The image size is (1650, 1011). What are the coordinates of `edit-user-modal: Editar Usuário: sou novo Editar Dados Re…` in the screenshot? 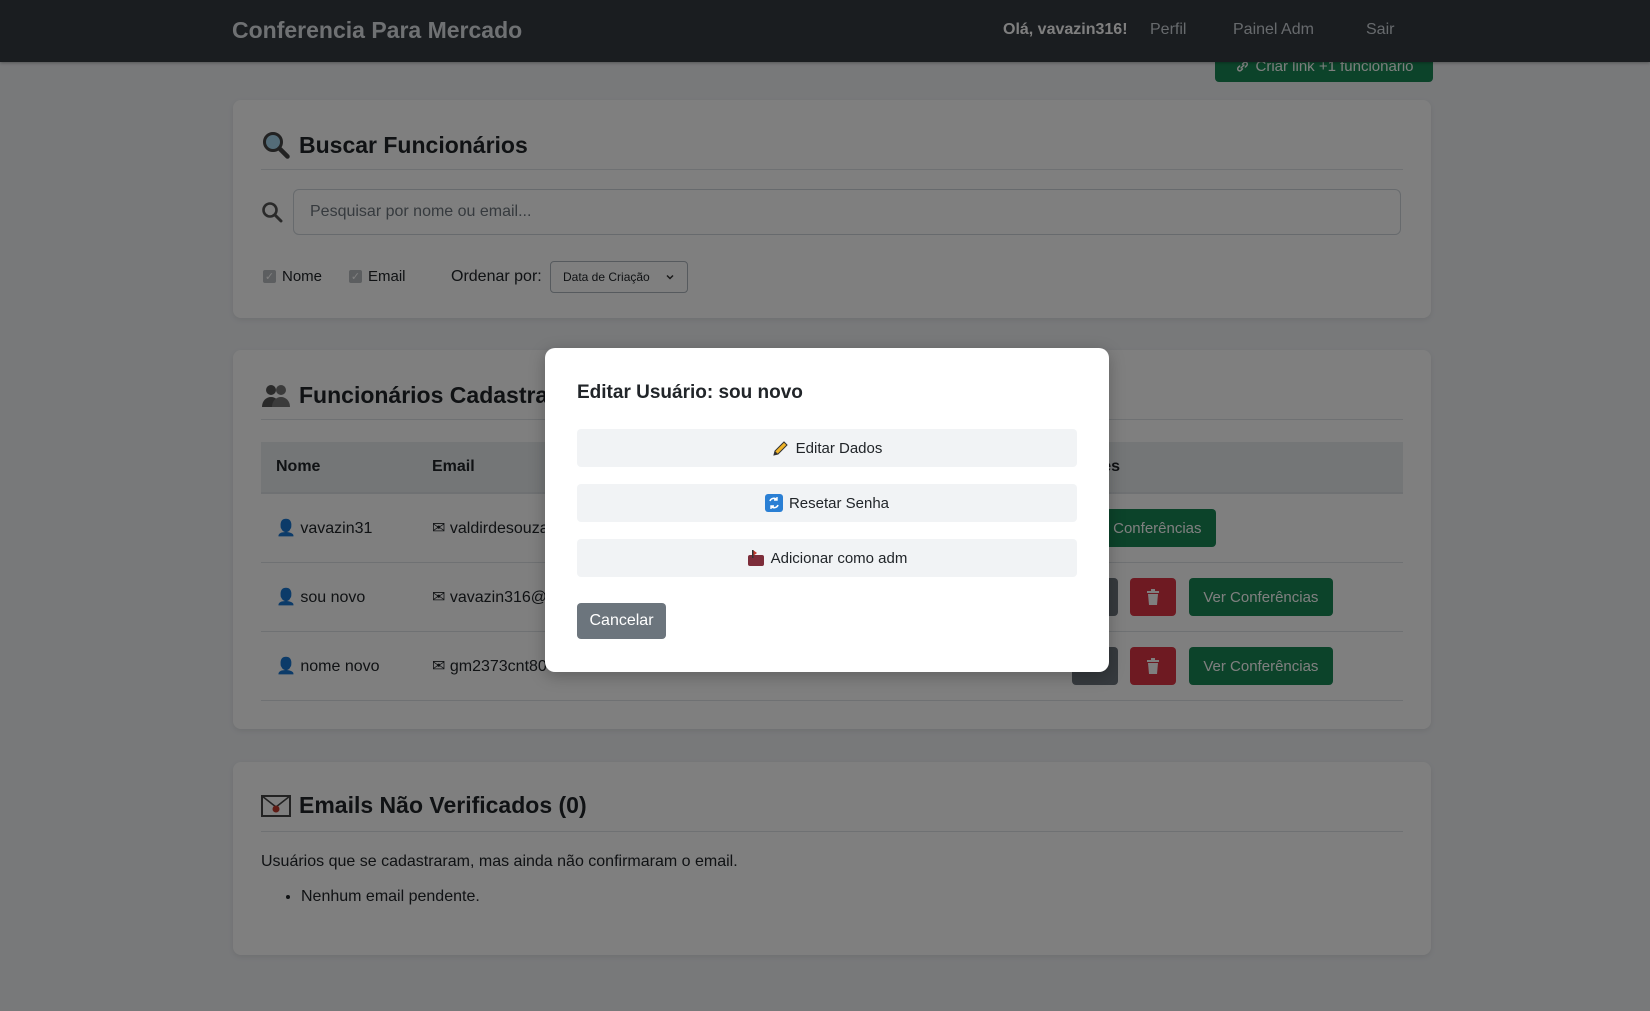 It's located at (827, 510).